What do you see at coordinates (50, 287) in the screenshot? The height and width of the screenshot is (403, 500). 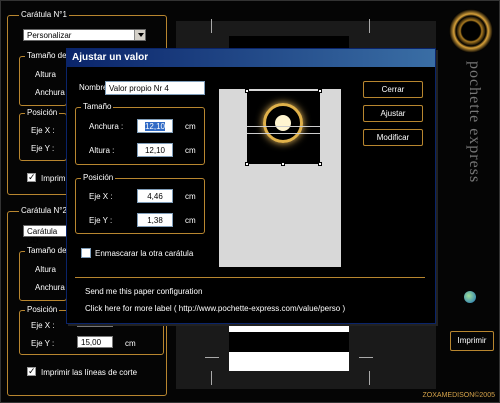 I see `anch2-label: Anchura` at bounding box center [50, 287].